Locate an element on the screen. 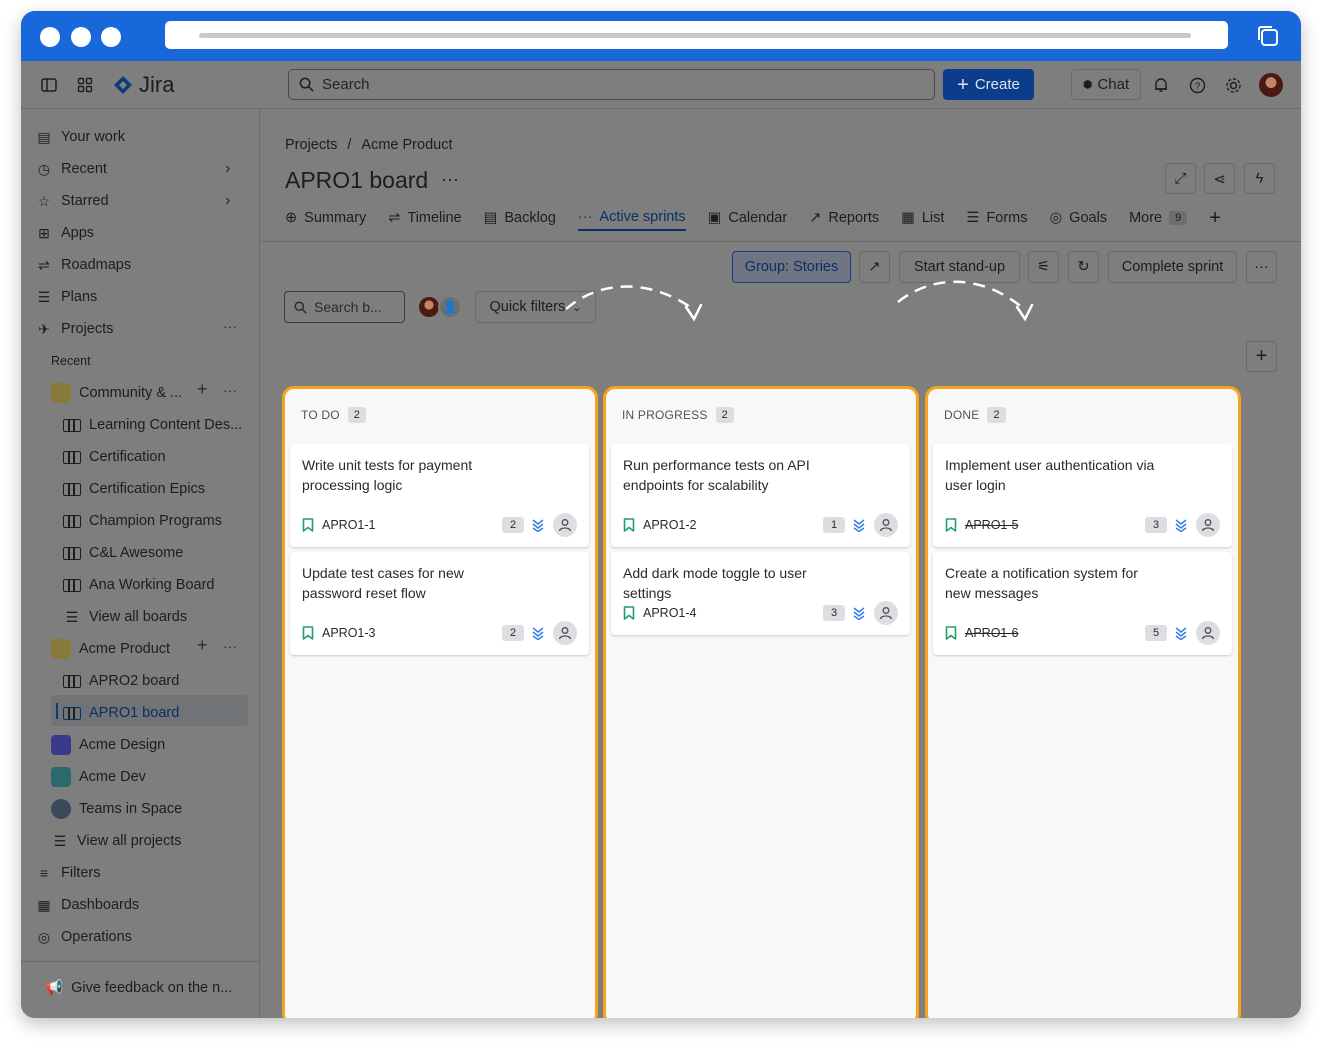  more-actions-button: ··· is located at coordinates (1261, 267).